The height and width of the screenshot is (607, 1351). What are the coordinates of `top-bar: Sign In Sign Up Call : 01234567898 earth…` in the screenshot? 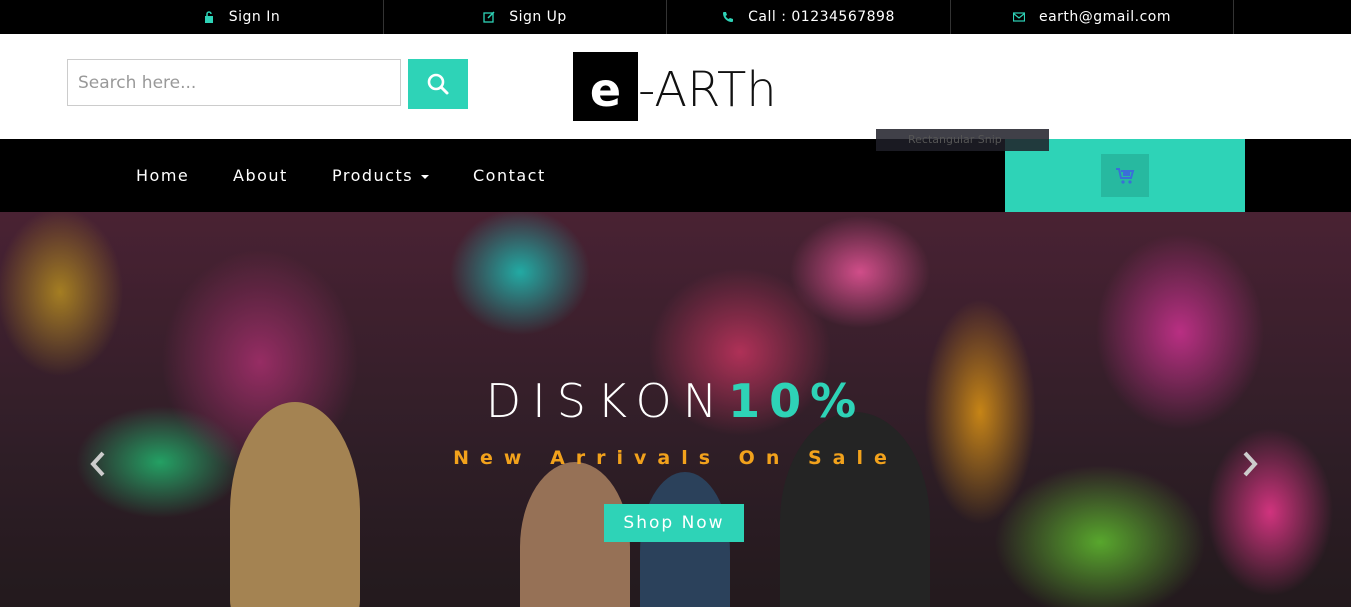 It's located at (675, 17).